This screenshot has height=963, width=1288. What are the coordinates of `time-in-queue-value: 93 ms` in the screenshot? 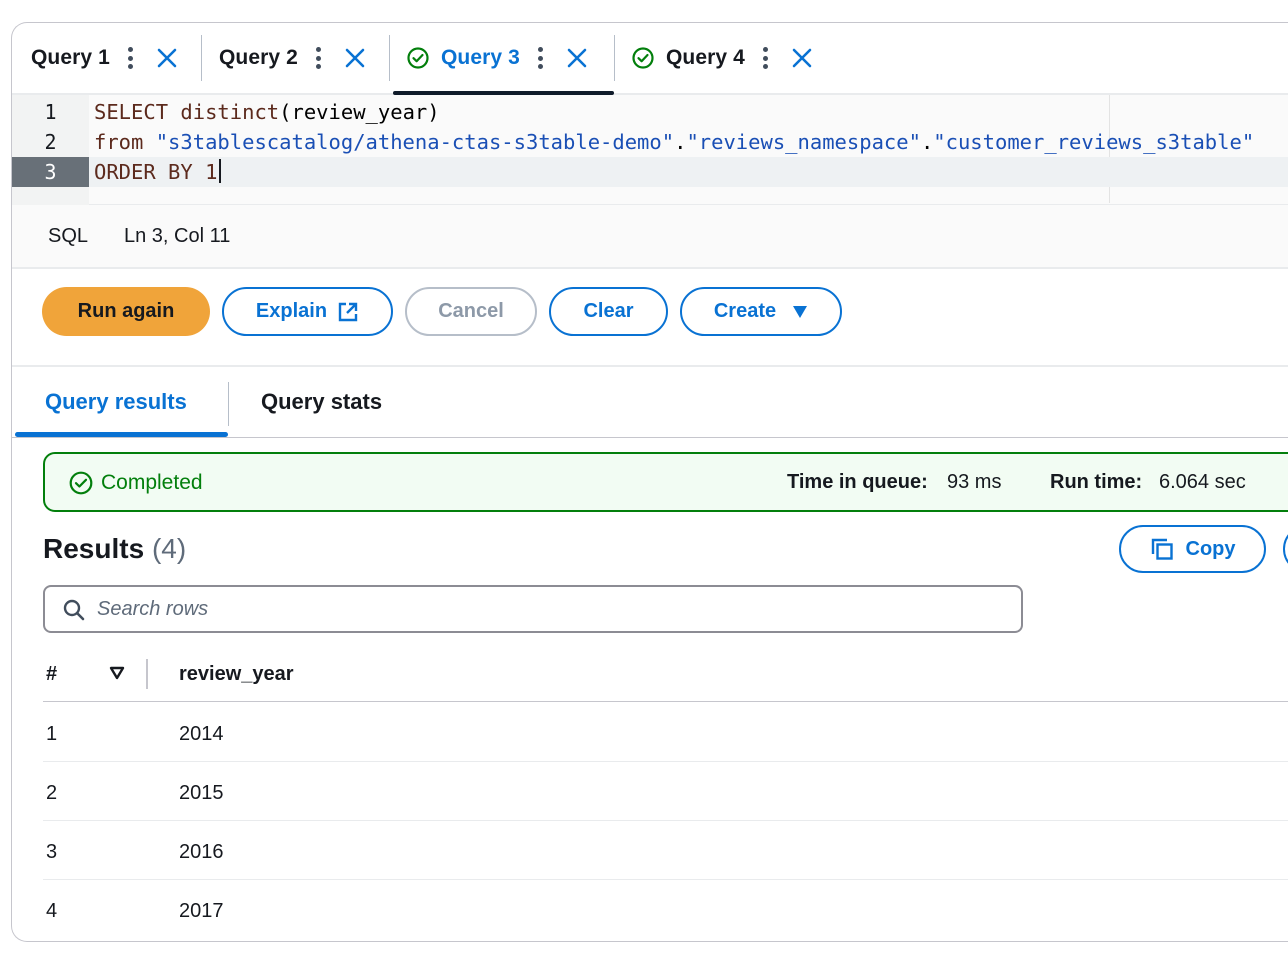 It's located at (974, 482).